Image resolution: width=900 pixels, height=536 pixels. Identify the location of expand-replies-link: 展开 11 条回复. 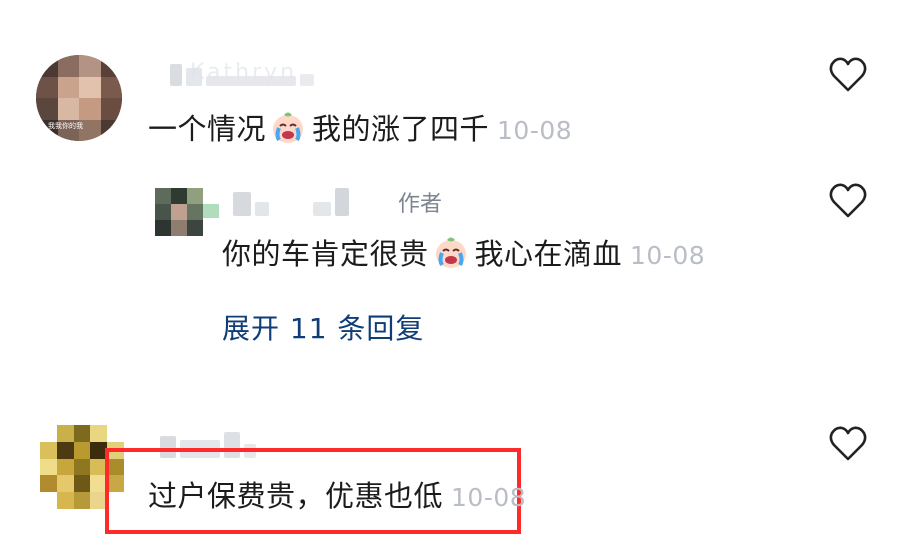
(323, 327).